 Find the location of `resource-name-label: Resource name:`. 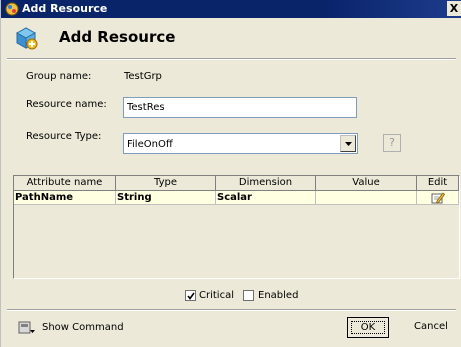

resource-name-label: Resource name: is located at coordinates (66, 104).